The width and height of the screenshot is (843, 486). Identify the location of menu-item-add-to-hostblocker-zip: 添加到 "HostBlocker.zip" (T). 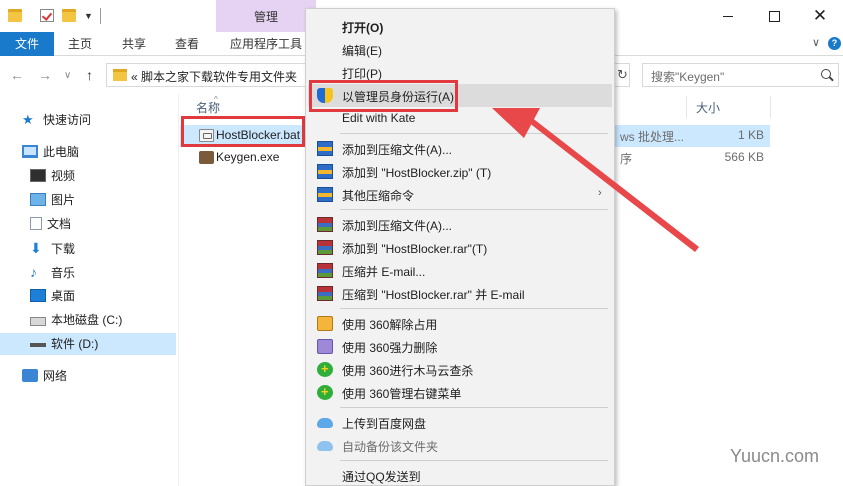
(460, 171).